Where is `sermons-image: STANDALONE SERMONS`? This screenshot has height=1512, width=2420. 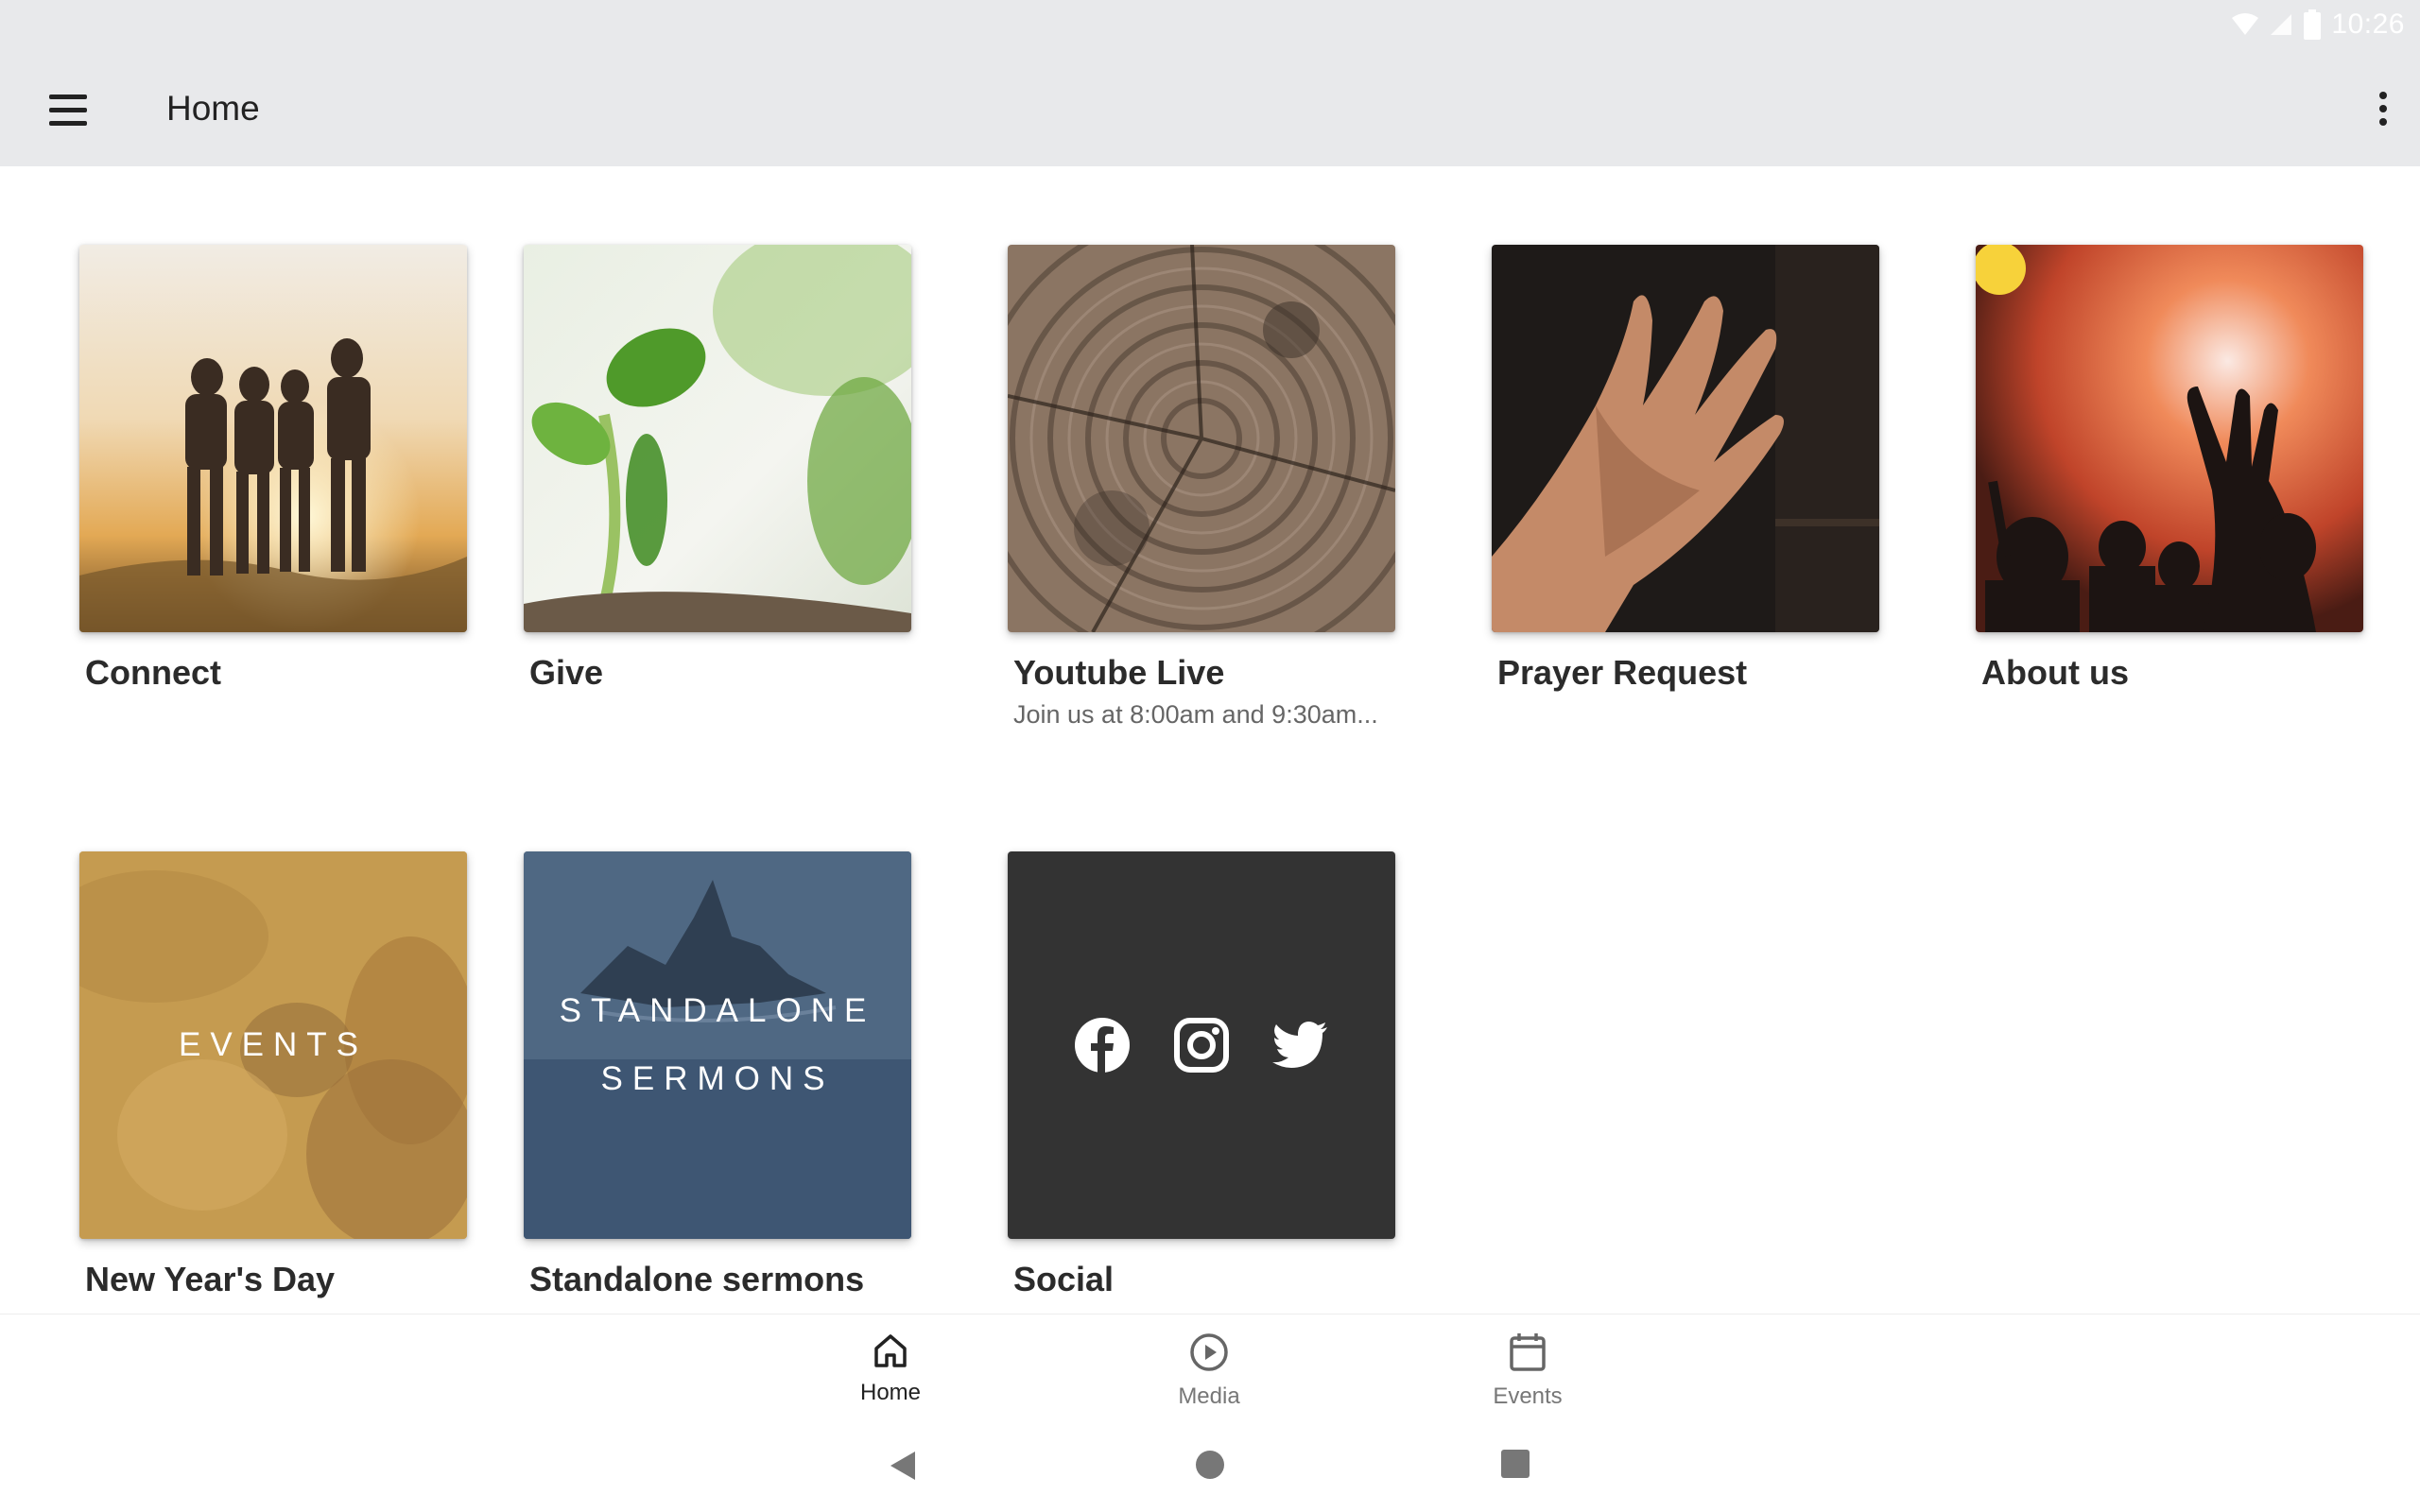 sermons-image: STANDALONE SERMONS is located at coordinates (717, 1045).